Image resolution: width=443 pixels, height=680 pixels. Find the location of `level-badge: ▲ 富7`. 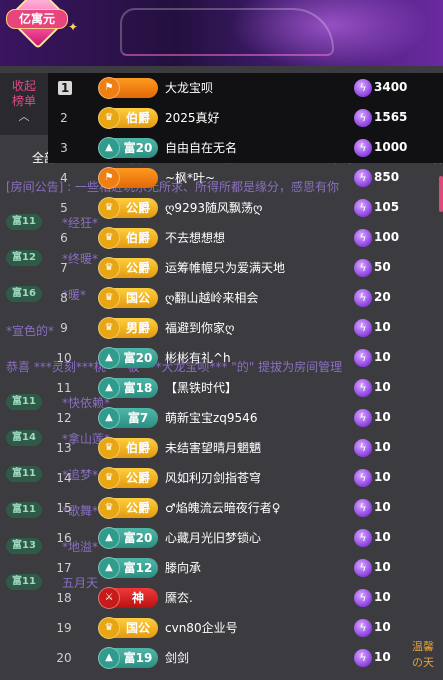

level-badge: ▲ 富7 is located at coordinates (128, 418).